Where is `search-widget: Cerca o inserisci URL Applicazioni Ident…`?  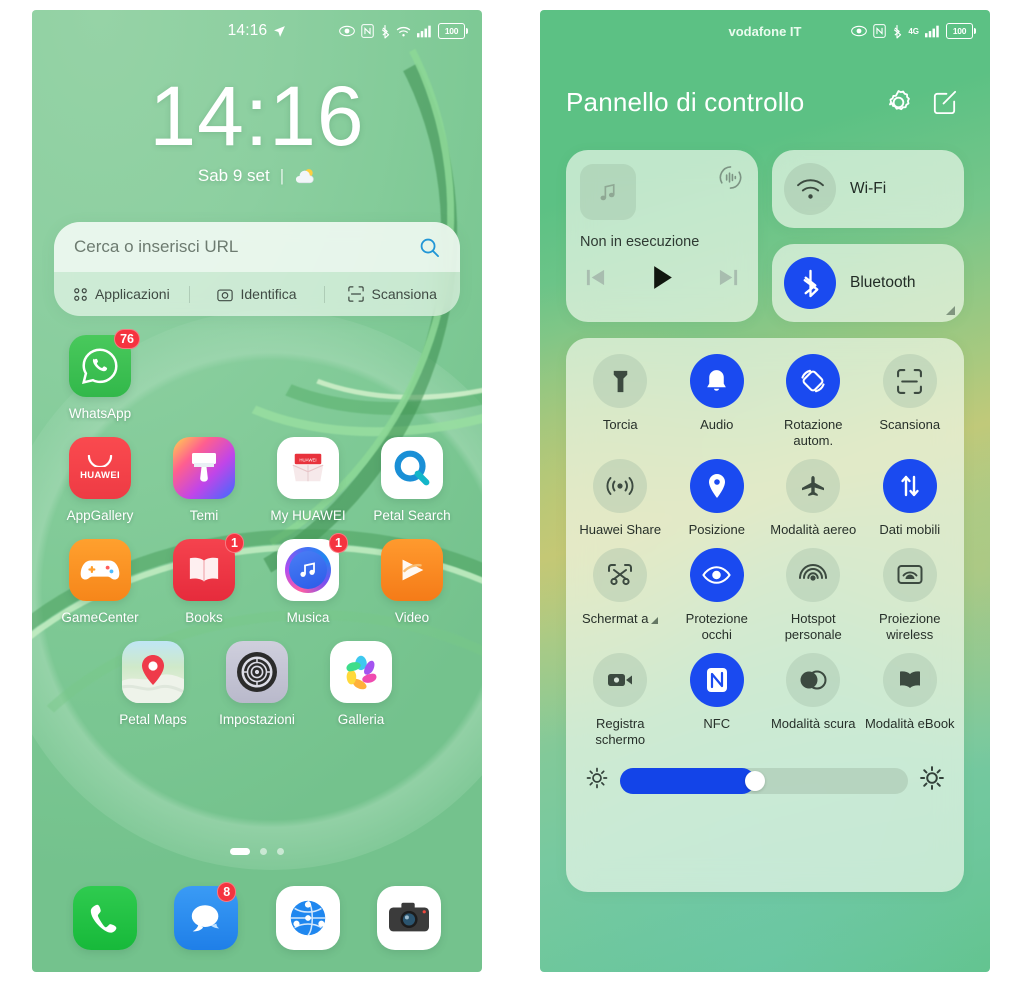 search-widget: Cerca o inserisci URL Applicazioni Ident… is located at coordinates (257, 269).